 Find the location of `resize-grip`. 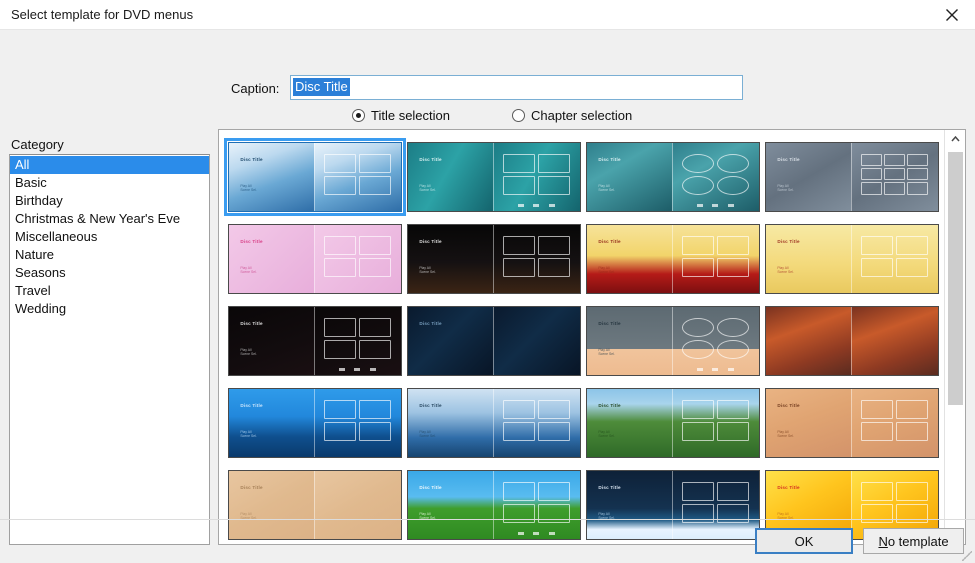

resize-grip is located at coordinates (967, 556).